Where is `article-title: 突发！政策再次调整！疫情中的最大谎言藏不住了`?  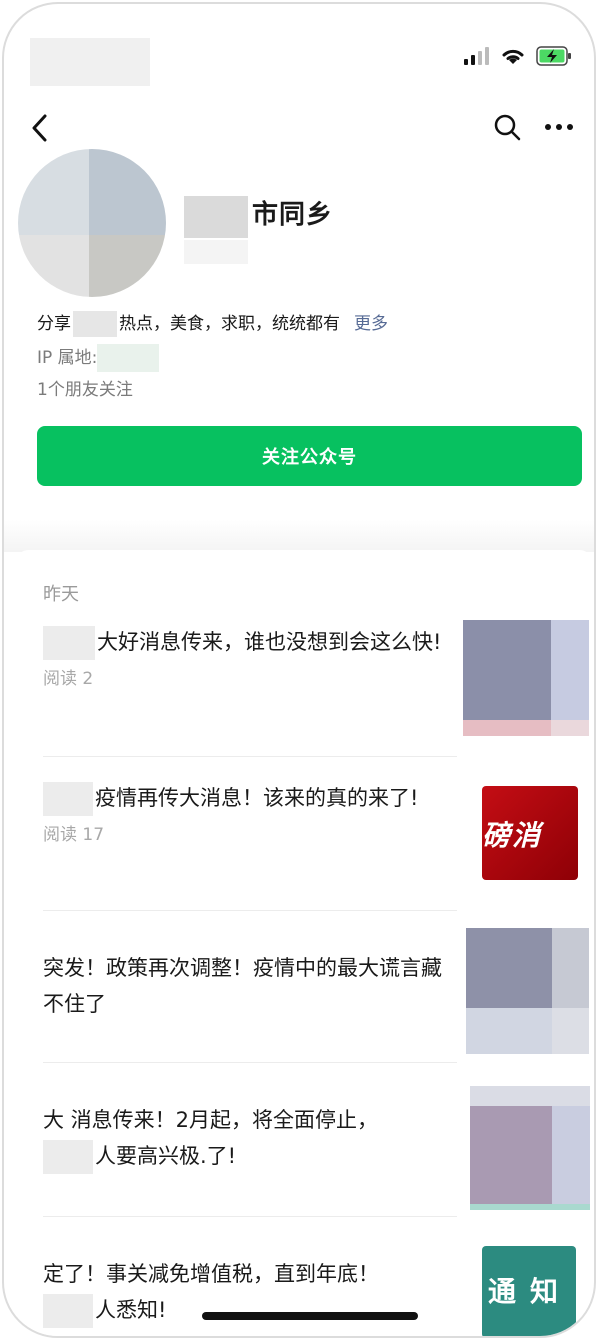
article-title: 突发！政策再次调整！疫情中的最大谎言藏不住了 is located at coordinates (242, 986).